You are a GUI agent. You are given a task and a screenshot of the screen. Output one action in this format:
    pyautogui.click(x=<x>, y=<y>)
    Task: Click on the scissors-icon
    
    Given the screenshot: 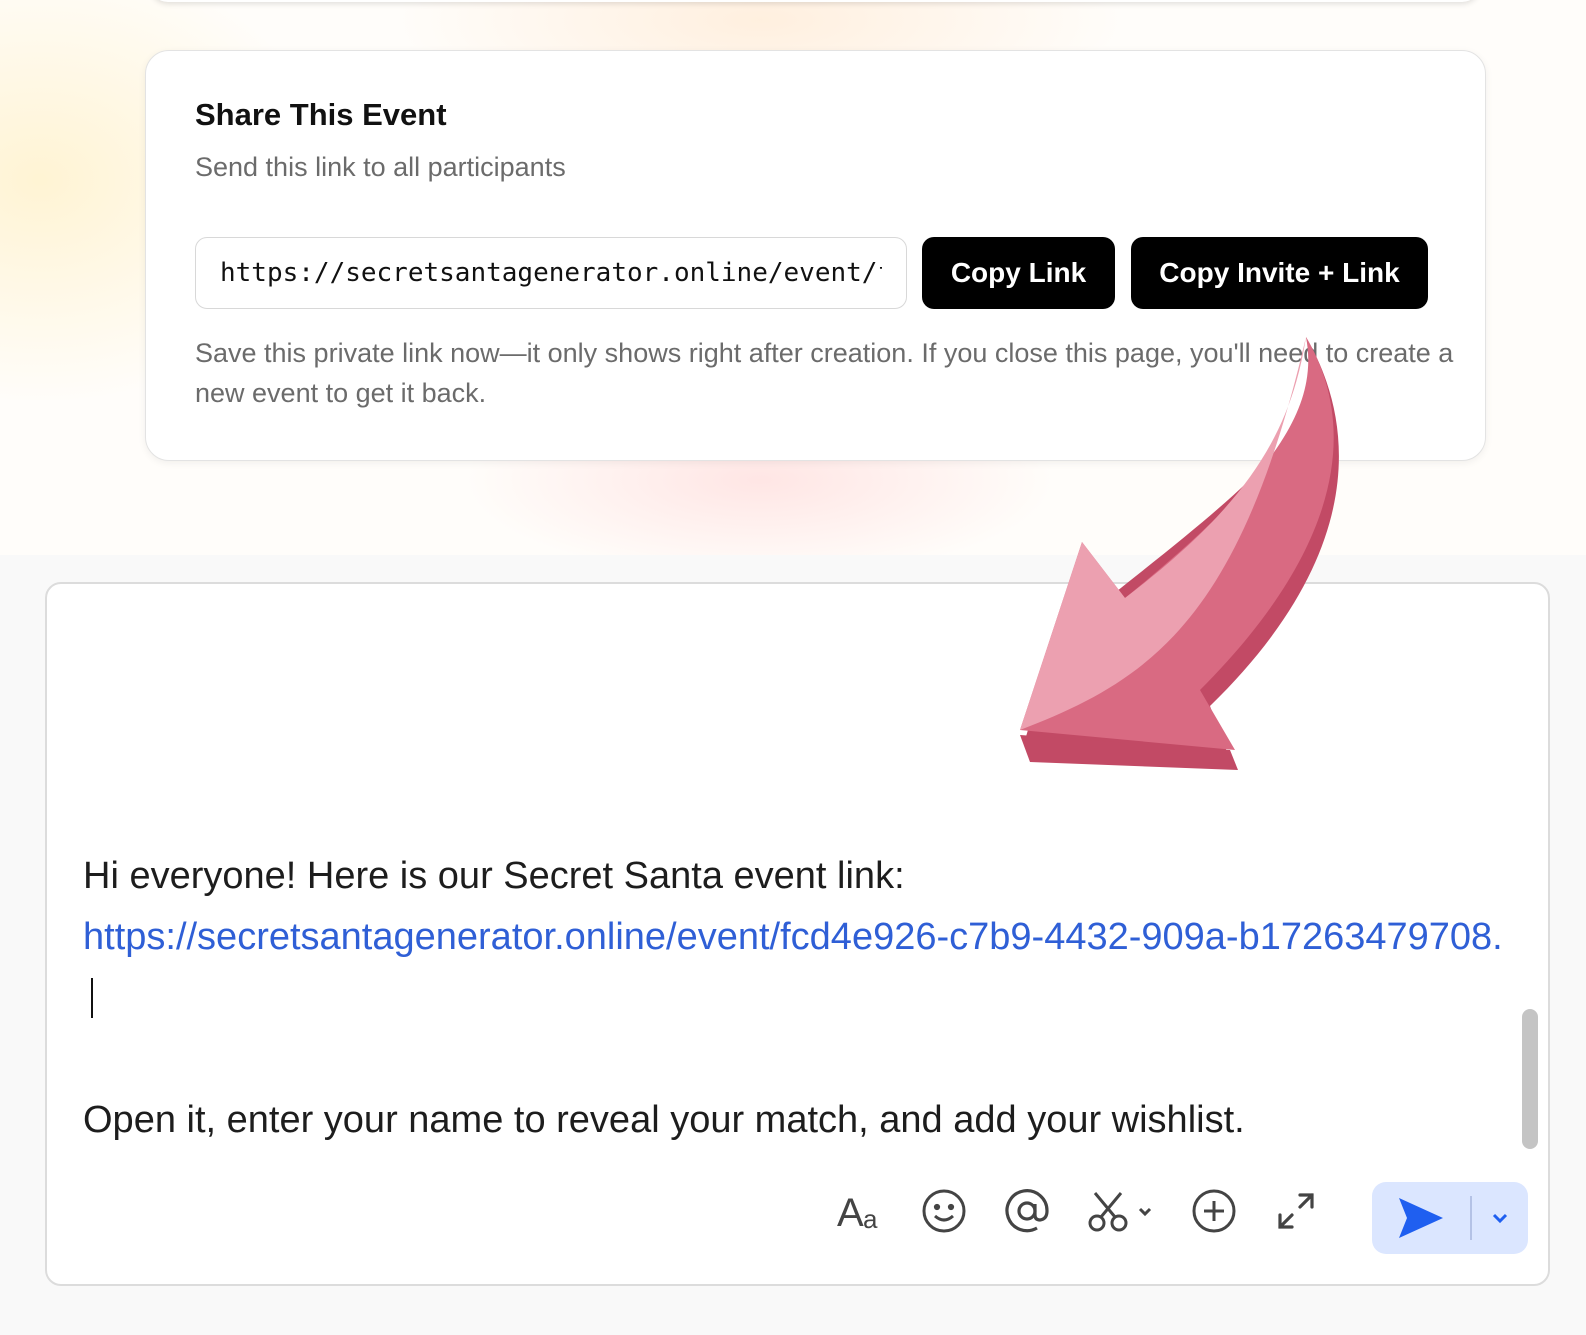 What is the action you would take?
    pyautogui.click(x=1121, y=1211)
    